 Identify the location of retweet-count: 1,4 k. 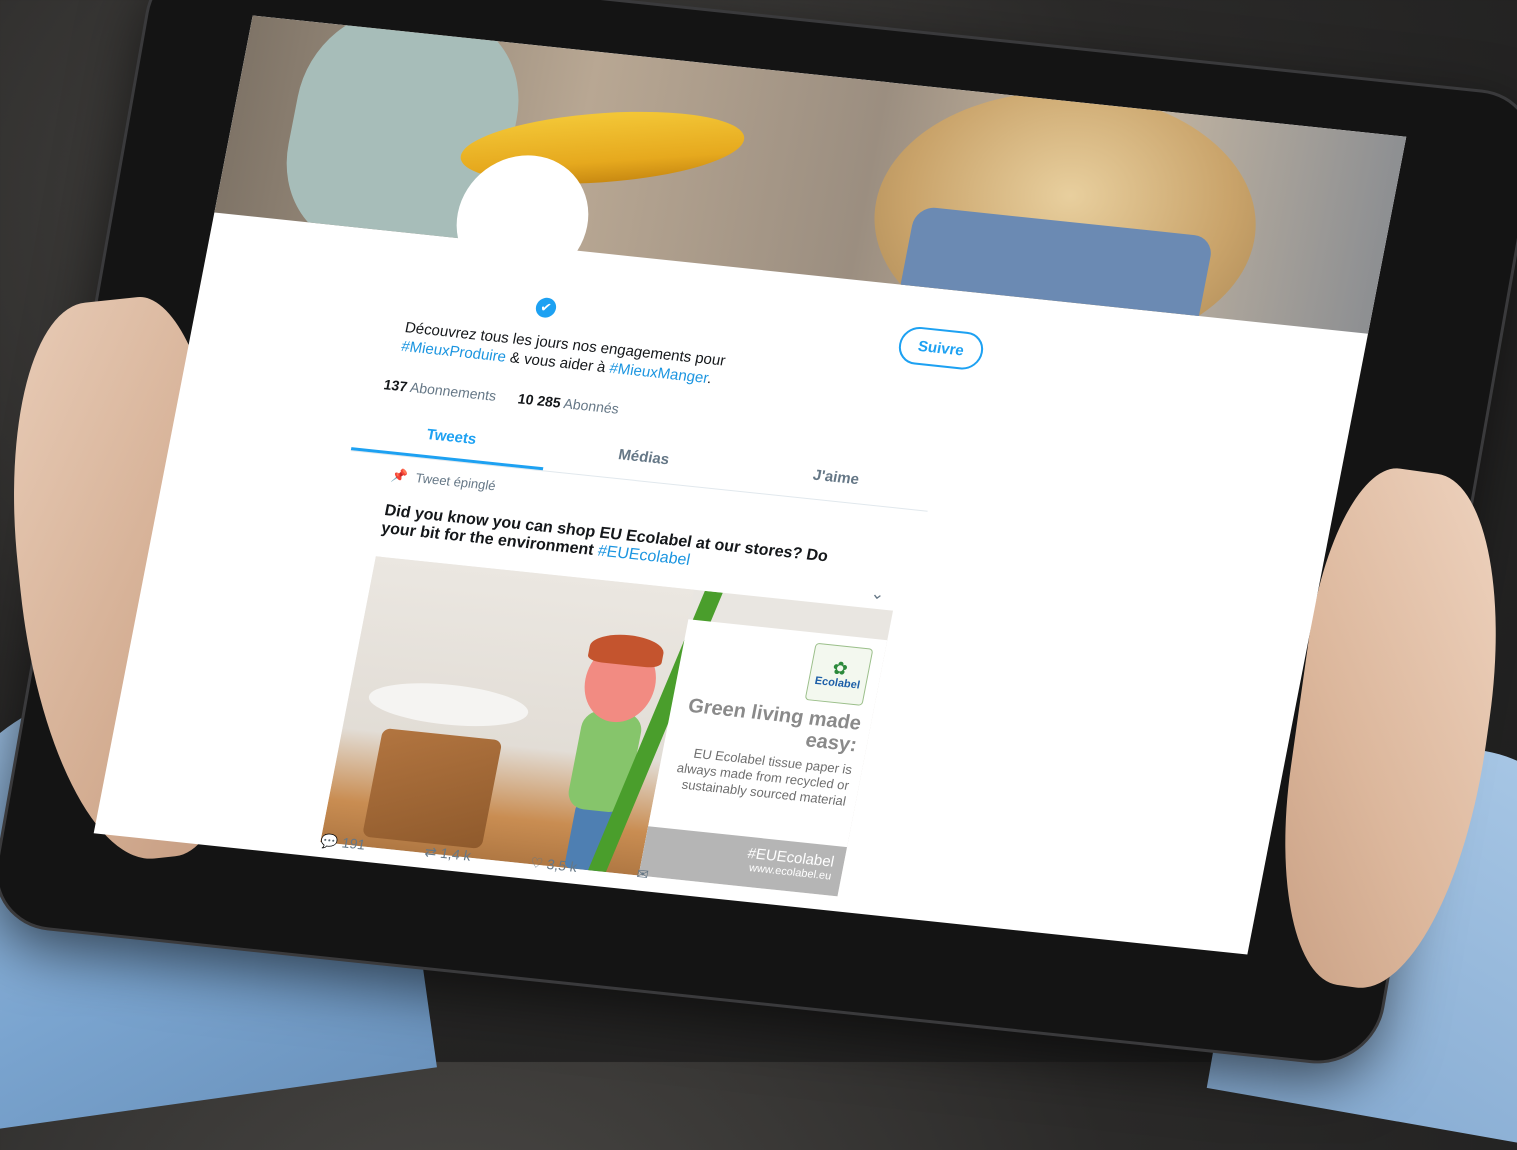
(456, 854).